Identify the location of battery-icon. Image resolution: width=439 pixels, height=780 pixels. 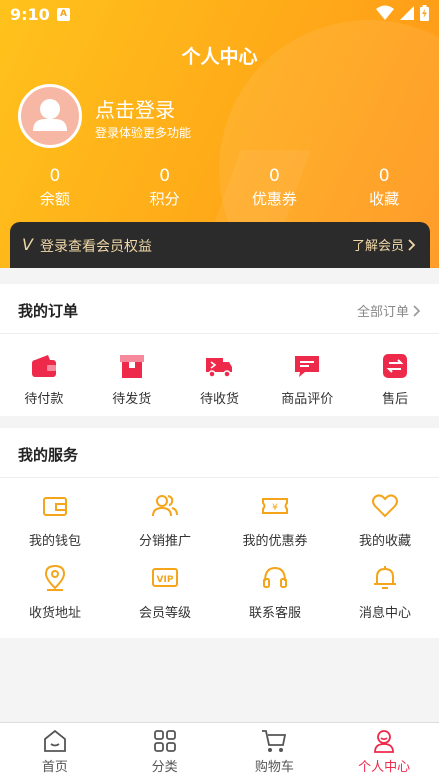
(424, 13).